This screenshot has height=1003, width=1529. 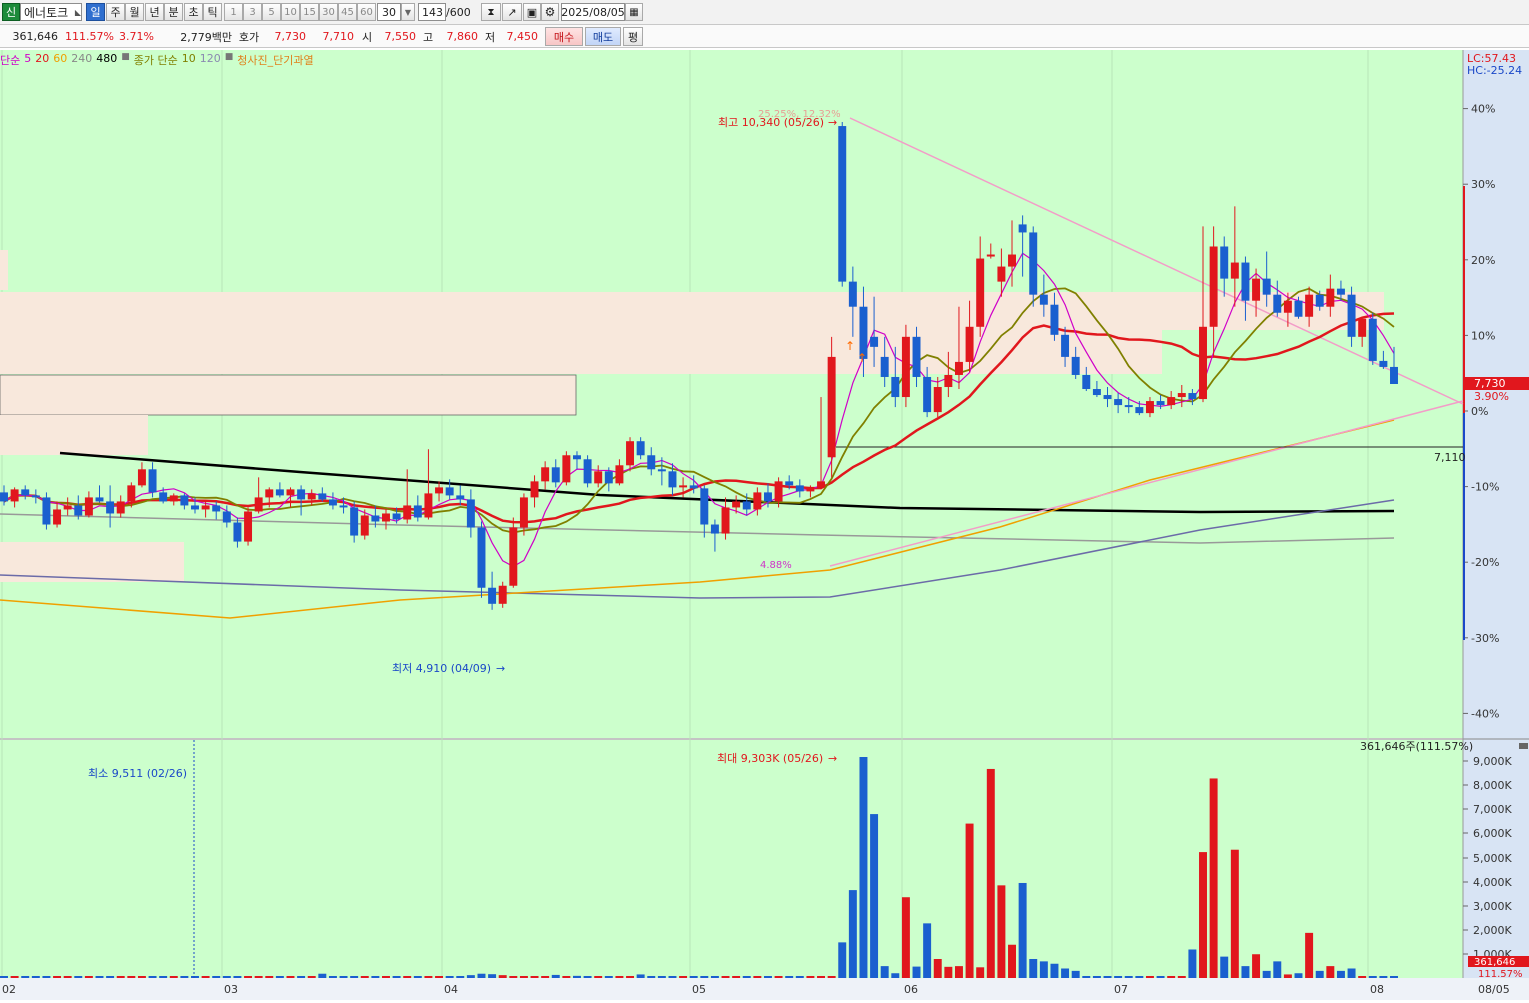 What do you see at coordinates (366, 12) in the screenshot?
I see `interval-button: 60` at bounding box center [366, 12].